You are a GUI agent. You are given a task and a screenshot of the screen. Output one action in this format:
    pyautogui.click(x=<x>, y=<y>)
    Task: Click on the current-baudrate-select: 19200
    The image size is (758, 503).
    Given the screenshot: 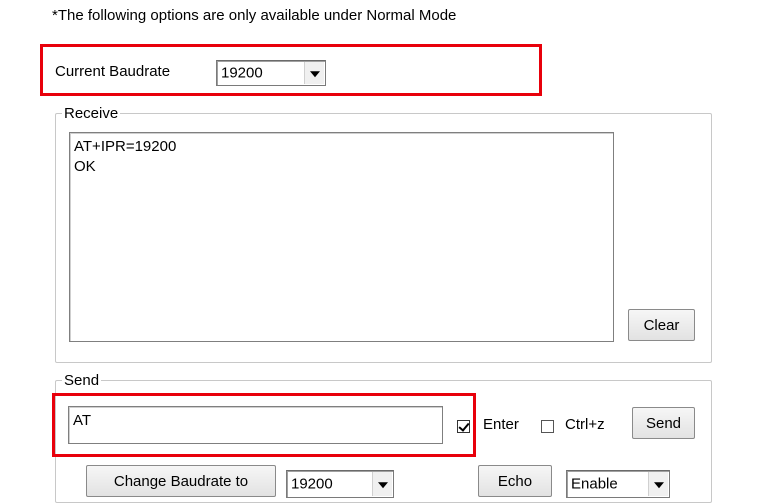 What is the action you would take?
    pyautogui.click(x=271, y=73)
    